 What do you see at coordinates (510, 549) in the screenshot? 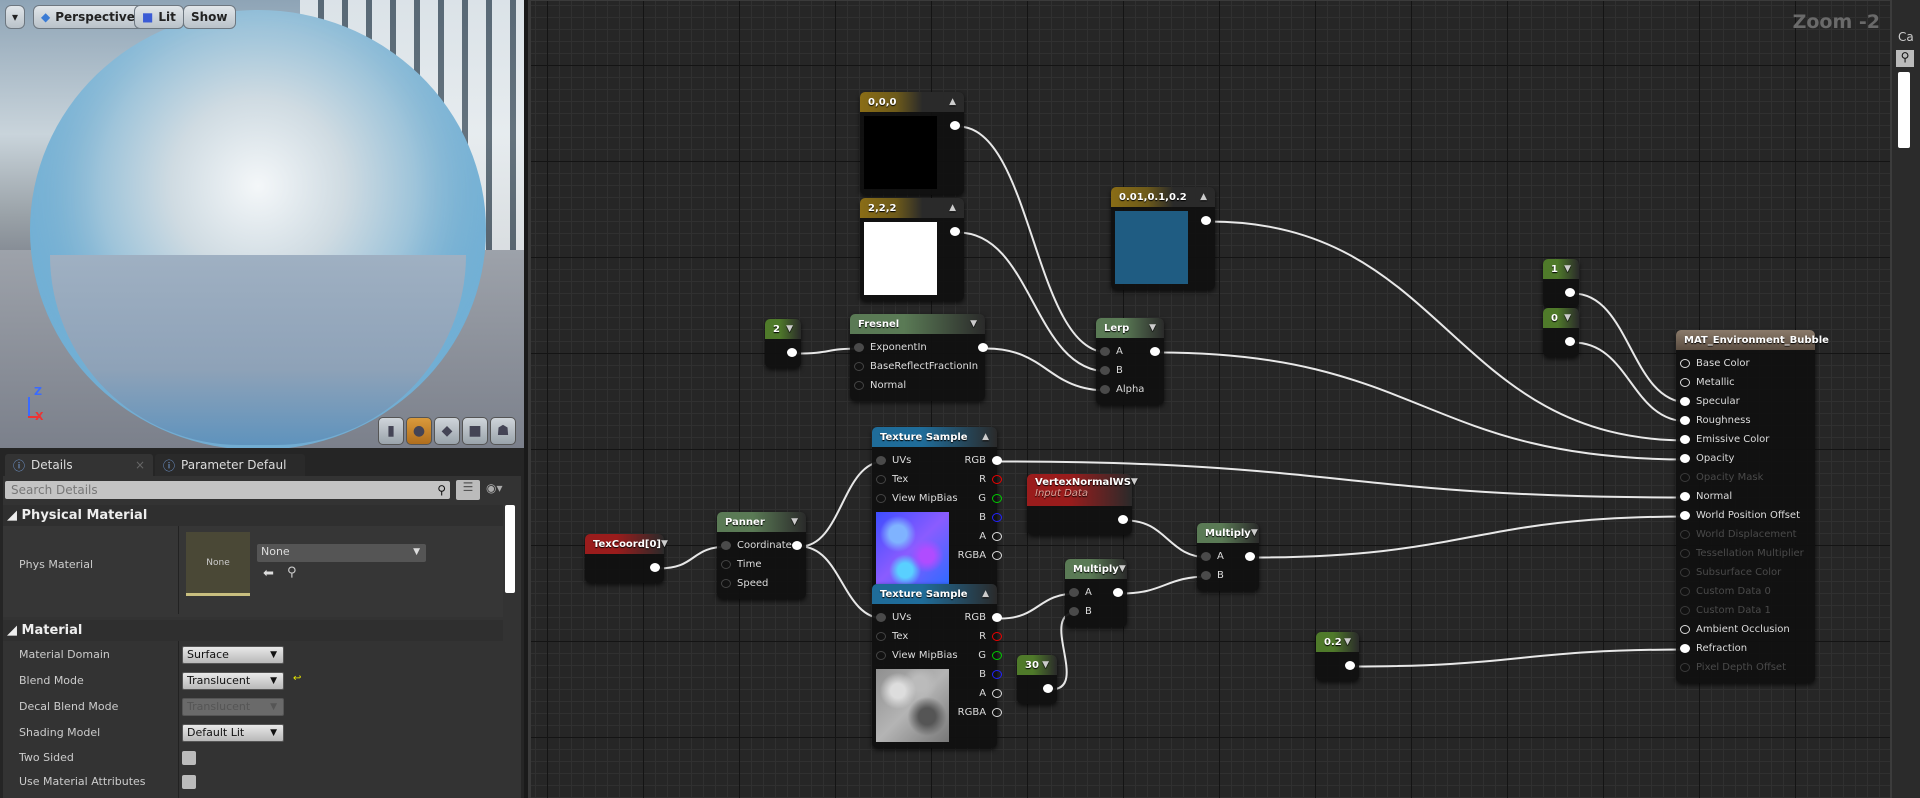
I see `details-scrollbar` at bounding box center [510, 549].